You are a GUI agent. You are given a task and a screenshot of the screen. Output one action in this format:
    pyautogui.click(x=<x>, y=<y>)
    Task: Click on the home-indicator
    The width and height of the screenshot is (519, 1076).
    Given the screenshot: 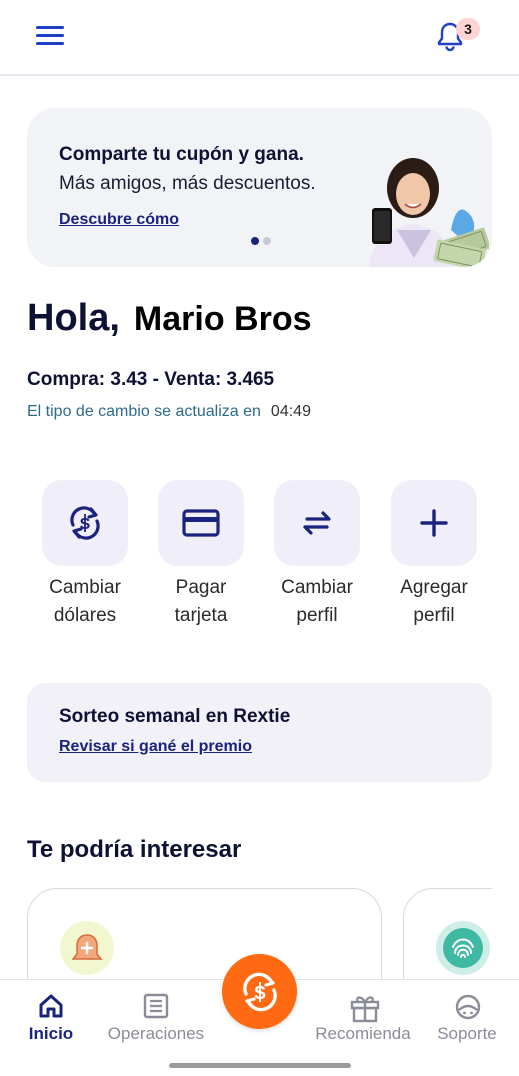 What is the action you would take?
    pyautogui.click(x=260, y=1065)
    